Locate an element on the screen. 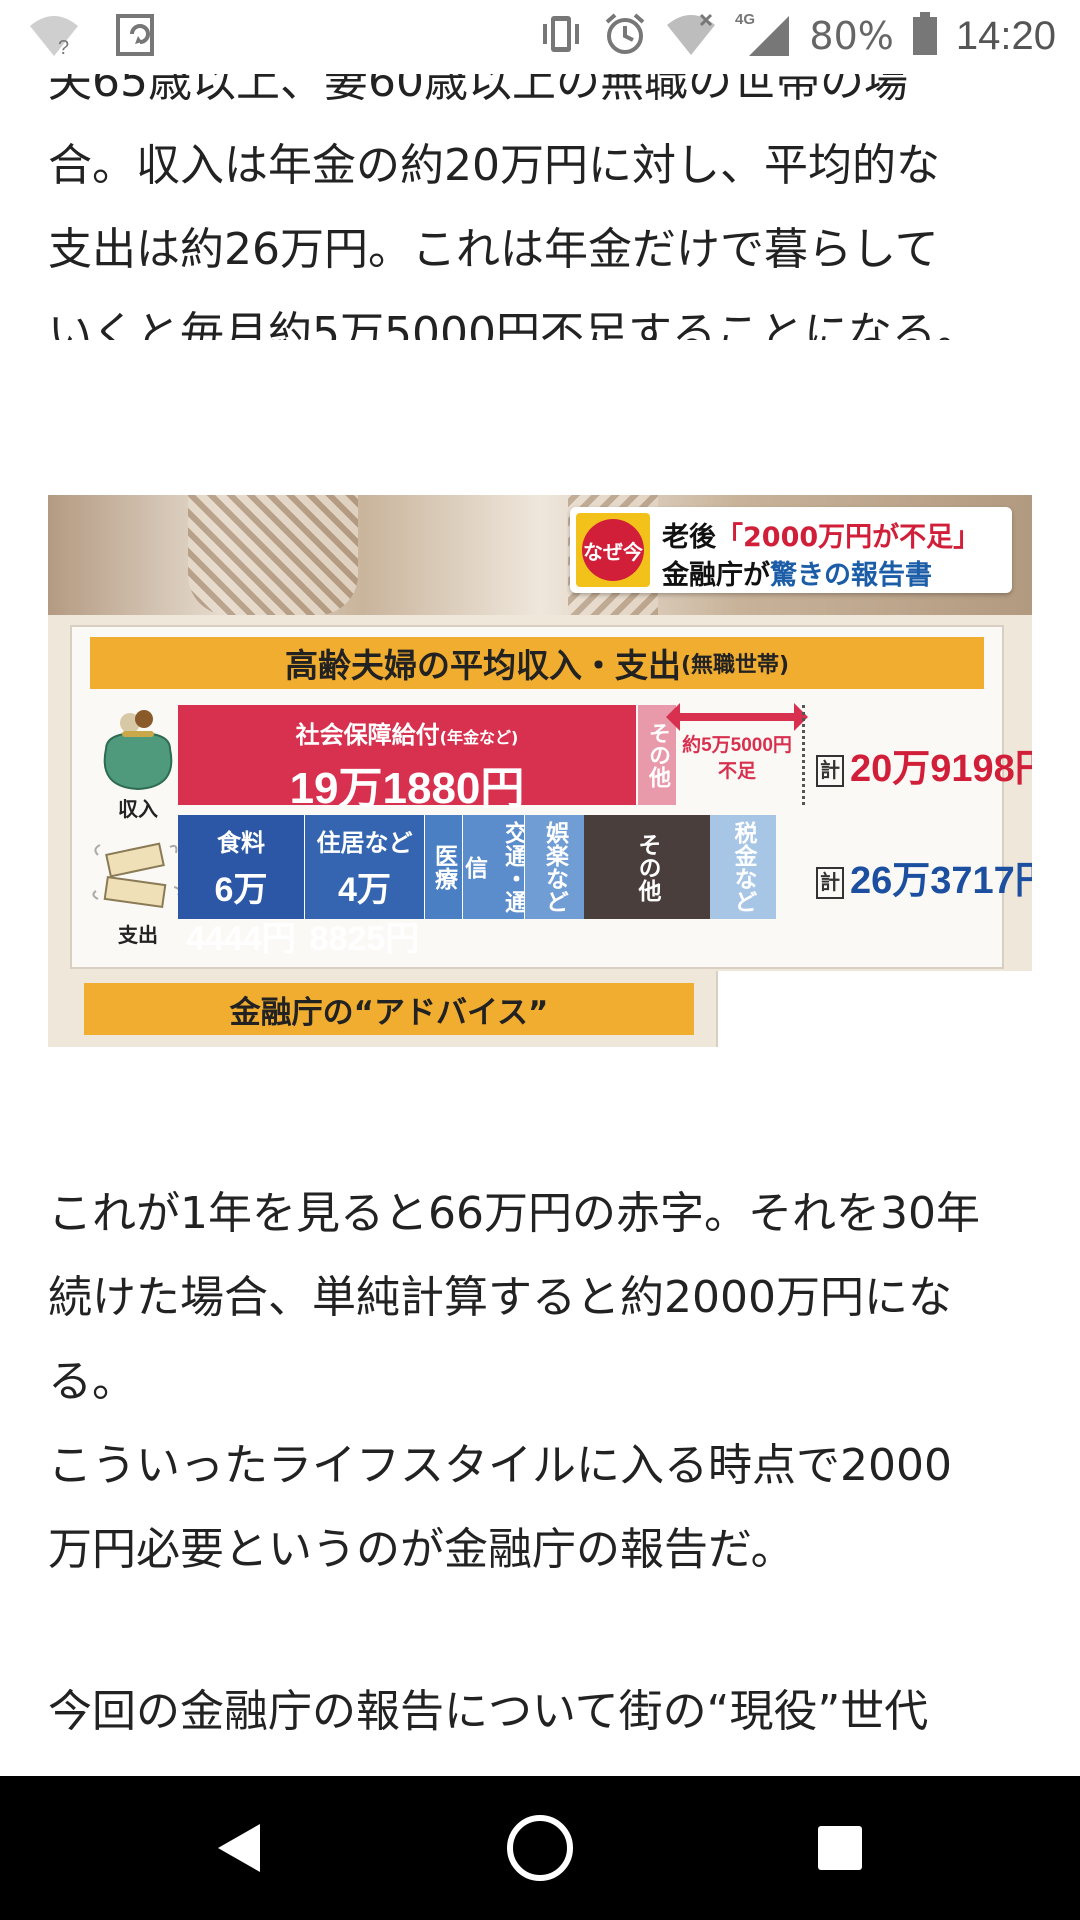 This screenshot has width=1080, height=1920. alarm-icon is located at coordinates (625, 36).